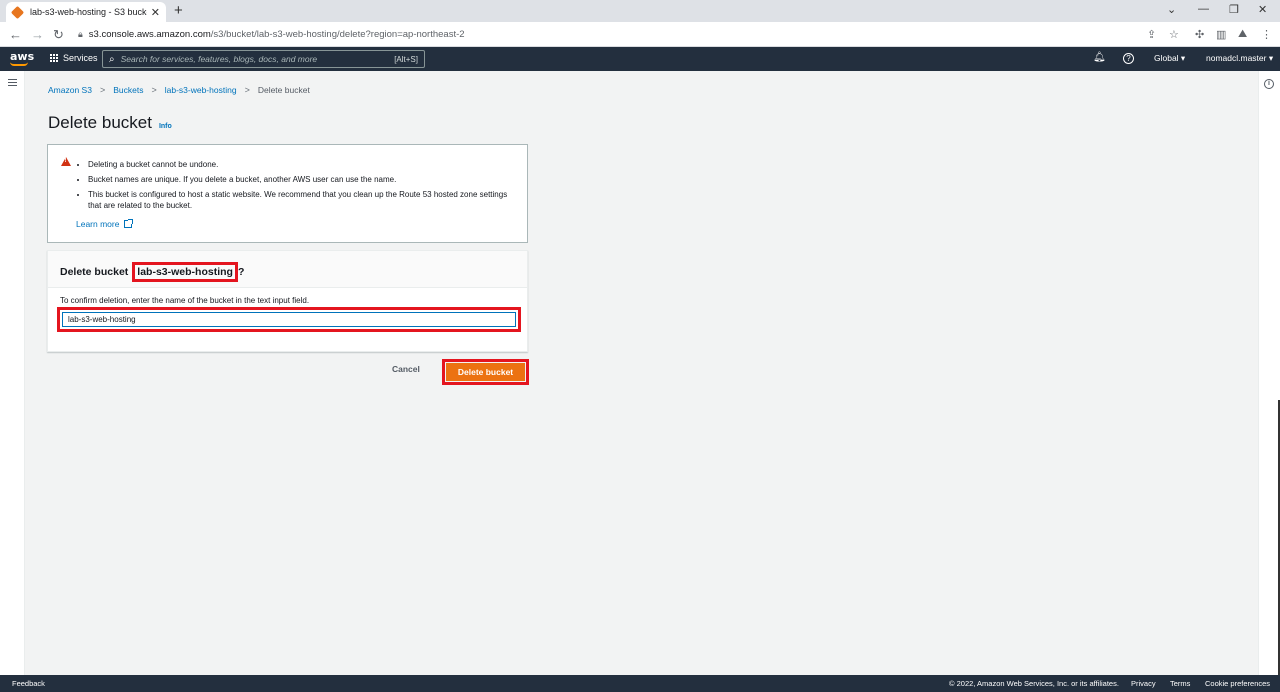  What do you see at coordinates (12, 83) in the screenshot?
I see `menu-hamburger-icon` at bounding box center [12, 83].